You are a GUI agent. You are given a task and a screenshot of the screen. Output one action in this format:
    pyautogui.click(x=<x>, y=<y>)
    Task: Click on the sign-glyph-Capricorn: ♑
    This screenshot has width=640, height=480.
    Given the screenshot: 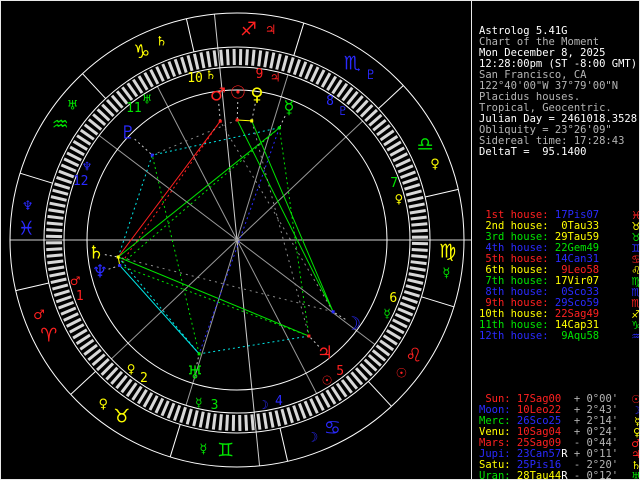 What is the action you would take?
    pyautogui.click(x=141, y=52)
    